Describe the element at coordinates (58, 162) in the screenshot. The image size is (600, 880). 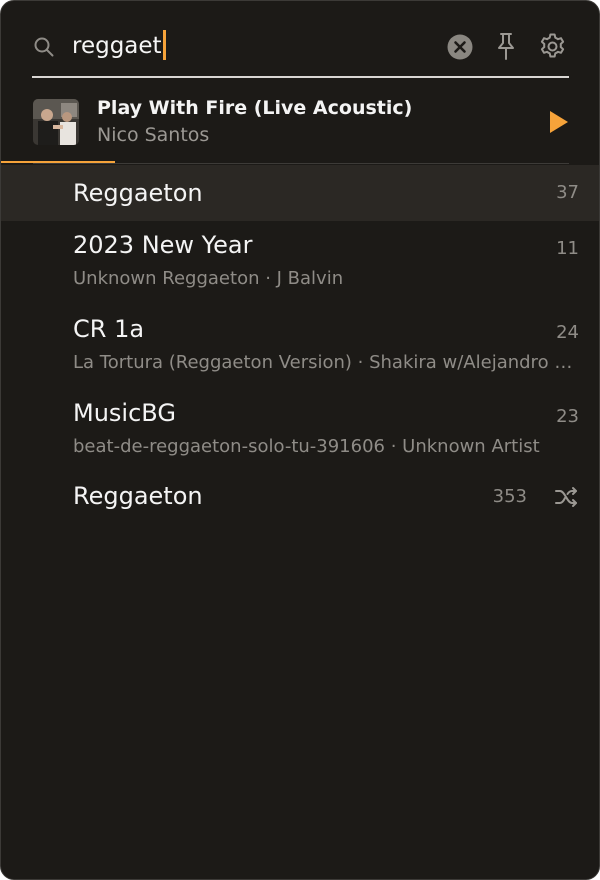
I see `playback-progress-fill` at that location.